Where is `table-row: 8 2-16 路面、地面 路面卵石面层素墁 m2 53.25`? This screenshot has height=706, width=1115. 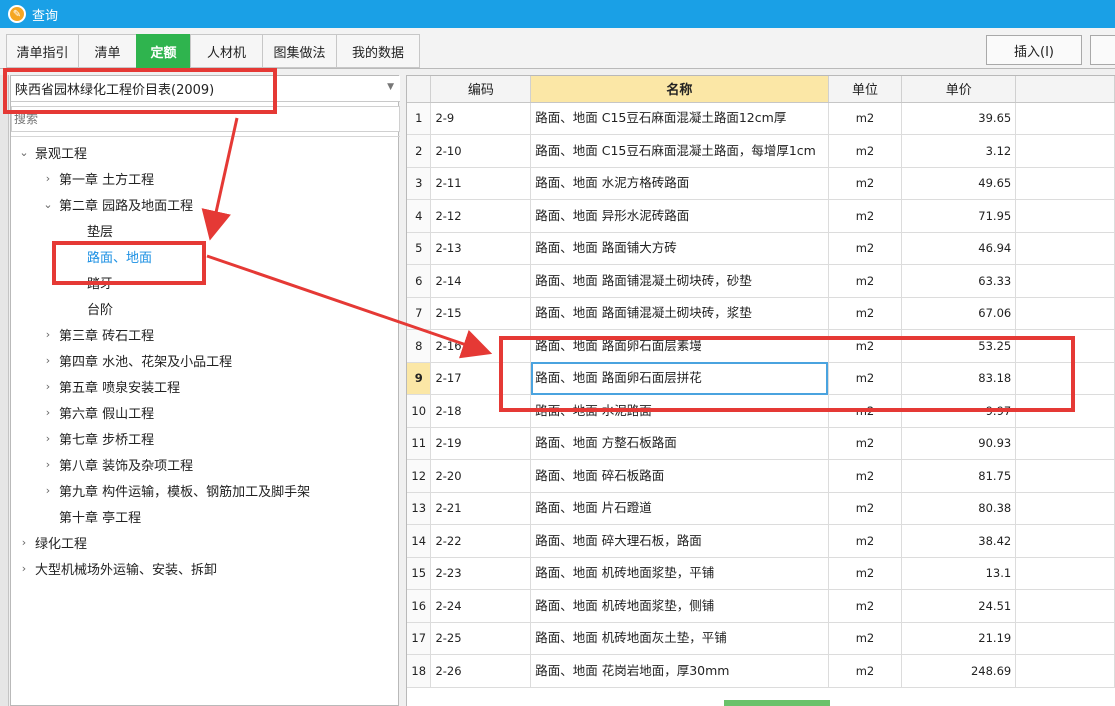
table-row: 8 2-16 路面、地面 路面卵石面层素墁 m2 53.25 is located at coordinates (761, 346).